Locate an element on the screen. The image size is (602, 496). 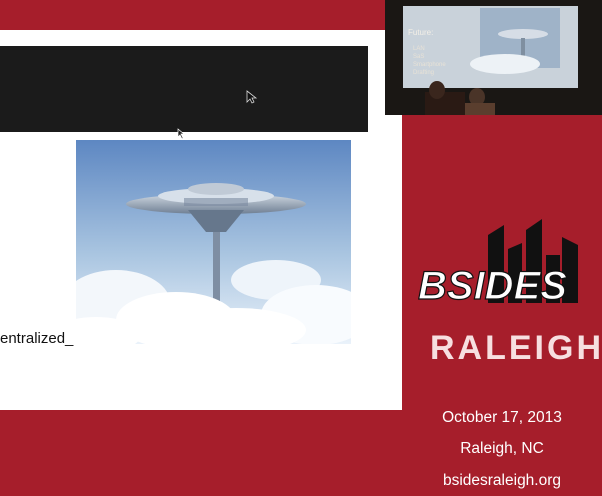
slide-partial-text: entralized_ is located at coordinates (37, 338).